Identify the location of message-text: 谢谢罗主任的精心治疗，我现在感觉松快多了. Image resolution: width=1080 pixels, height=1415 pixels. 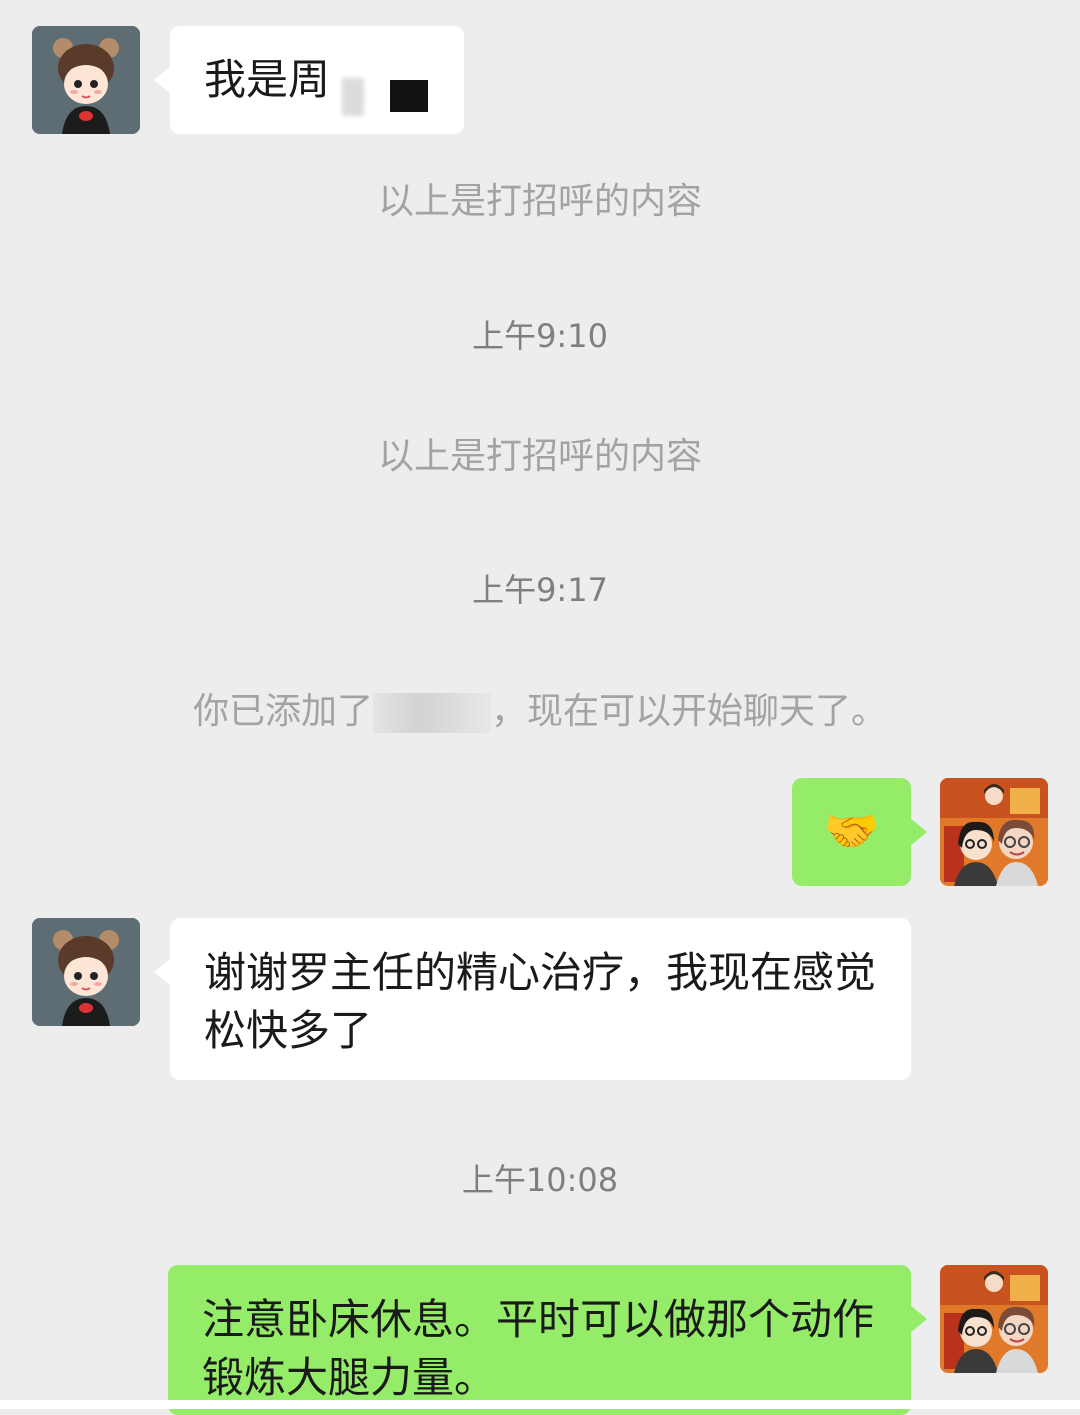
(540, 1001).